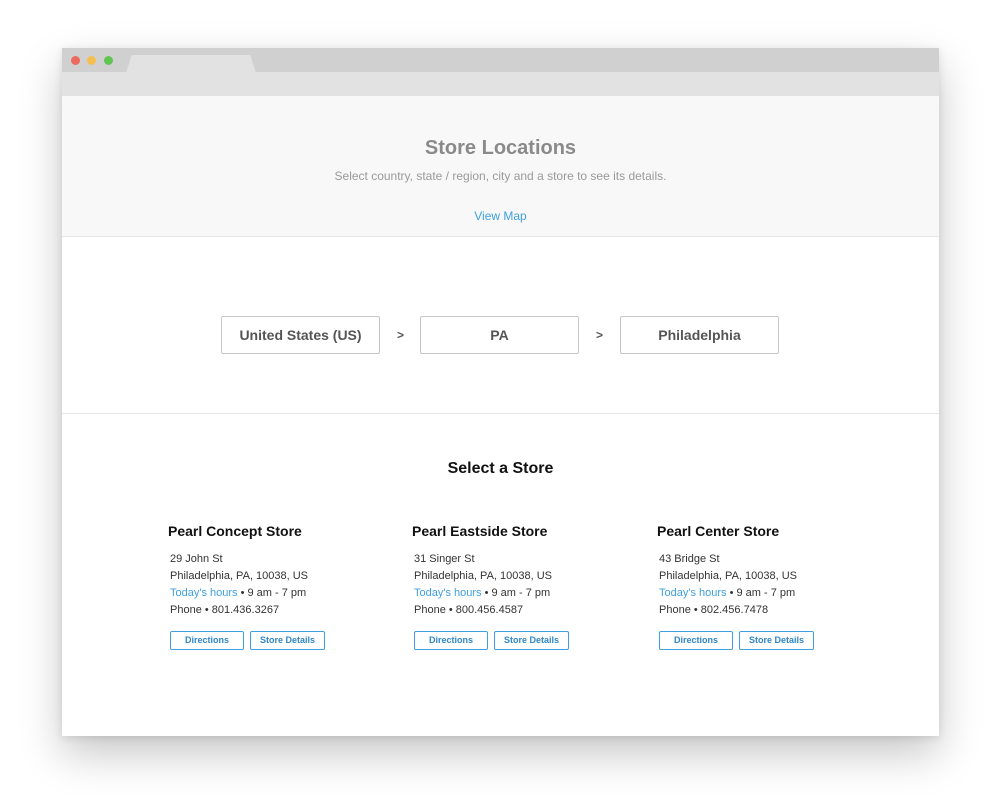 The image size is (1000, 806). What do you see at coordinates (718, 531) in the screenshot?
I see `store-name: Pearl Center Store` at bounding box center [718, 531].